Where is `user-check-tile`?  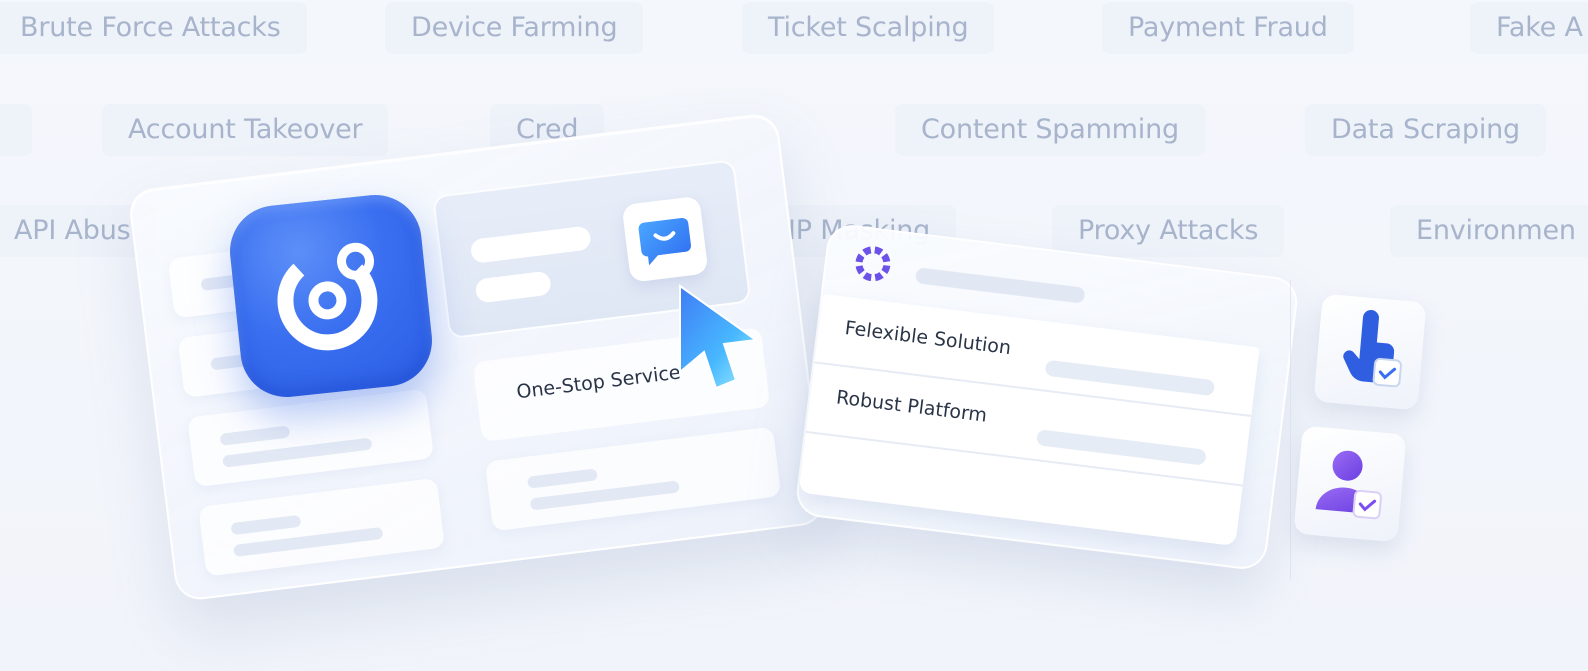 user-check-tile is located at coordinates (1350, 484).